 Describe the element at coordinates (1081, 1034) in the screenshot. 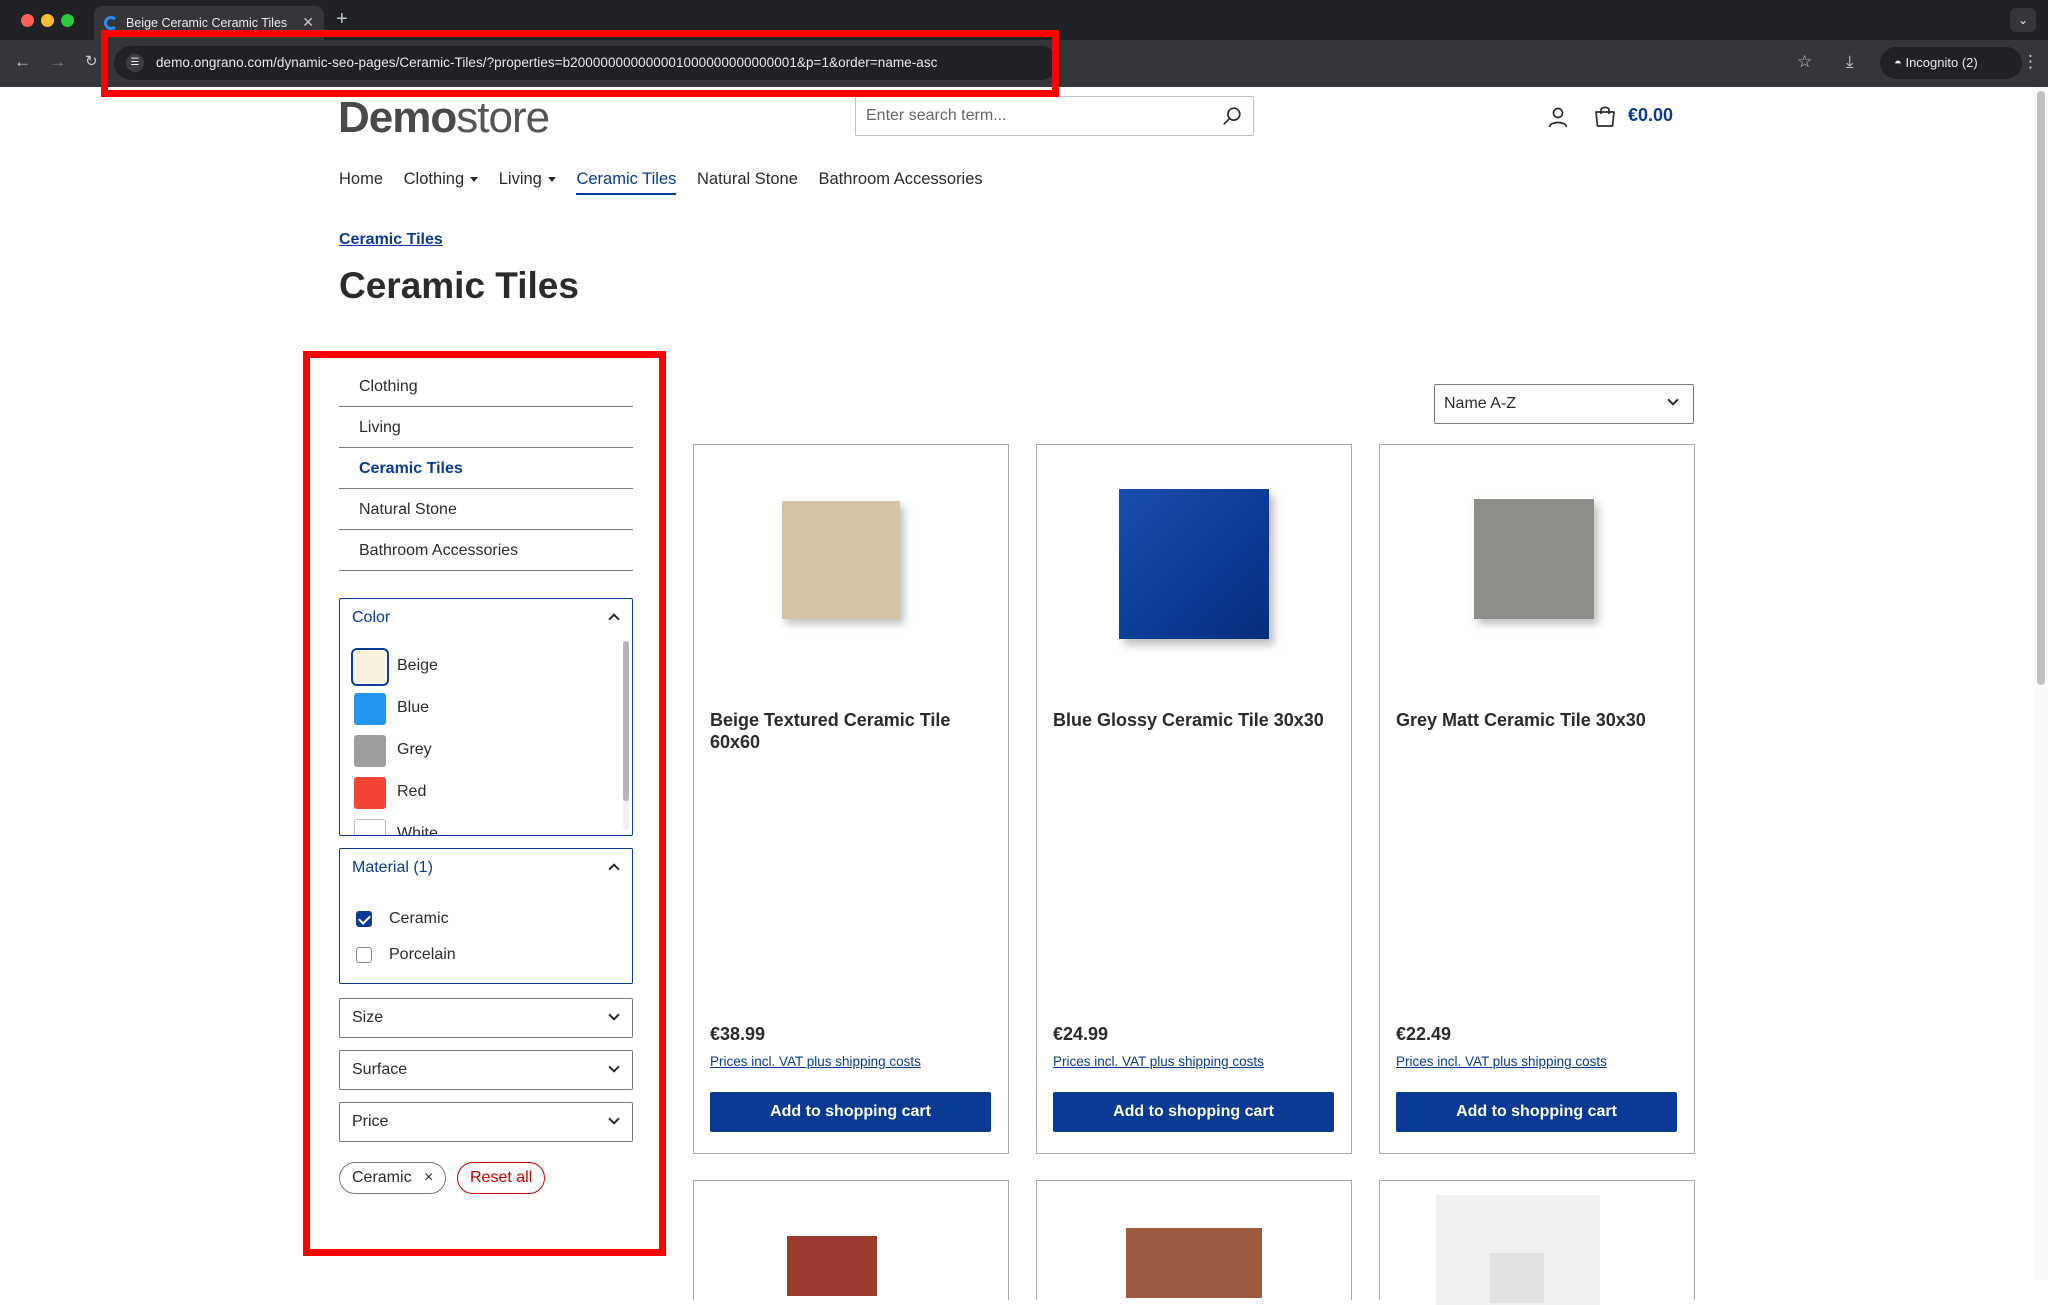

I see `product-price: €24.99` at that location.